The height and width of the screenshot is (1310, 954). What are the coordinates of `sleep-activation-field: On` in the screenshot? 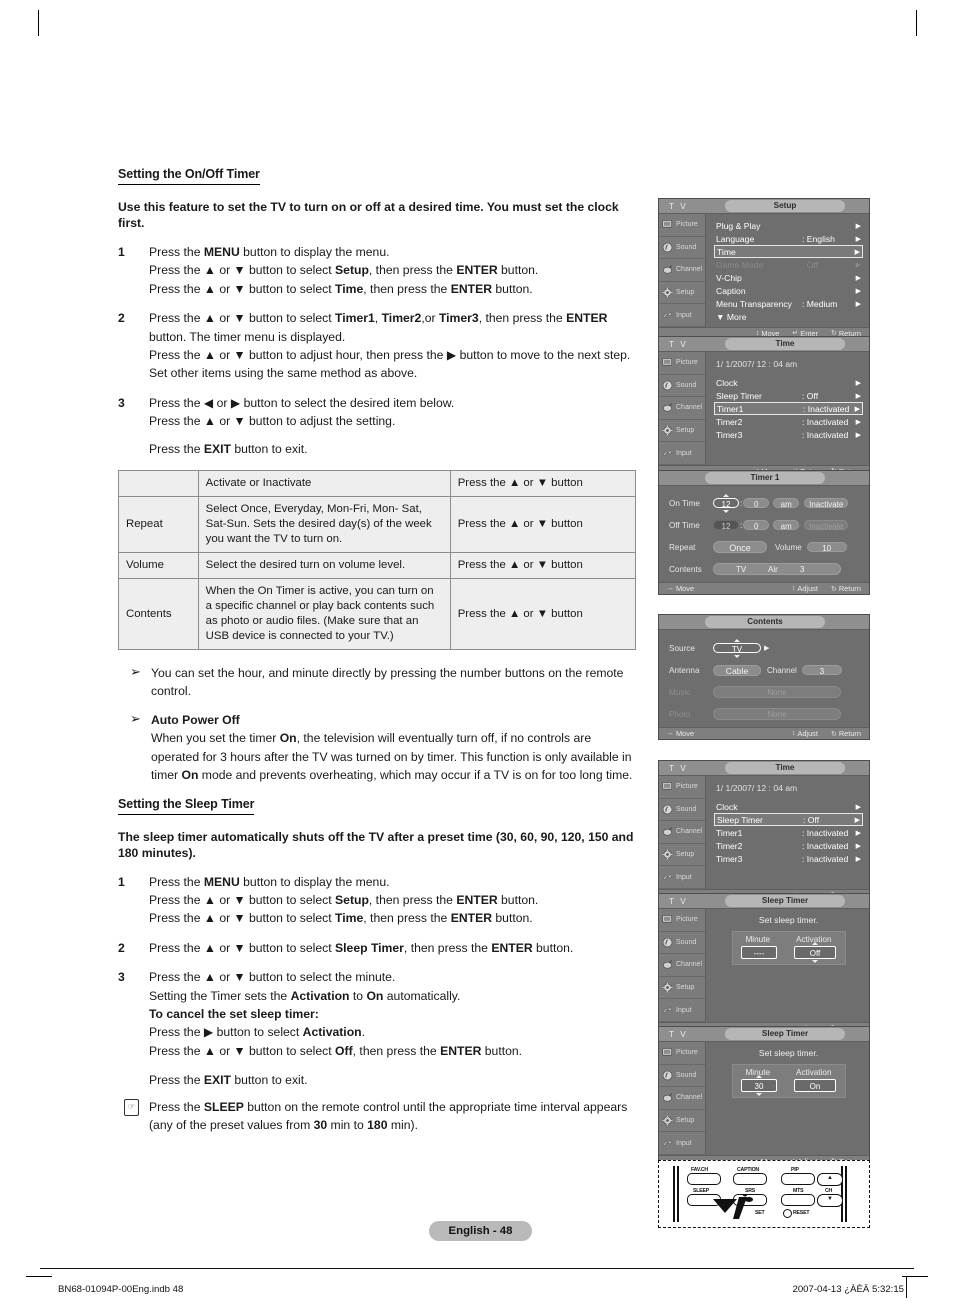 It's located at (815, 1085).